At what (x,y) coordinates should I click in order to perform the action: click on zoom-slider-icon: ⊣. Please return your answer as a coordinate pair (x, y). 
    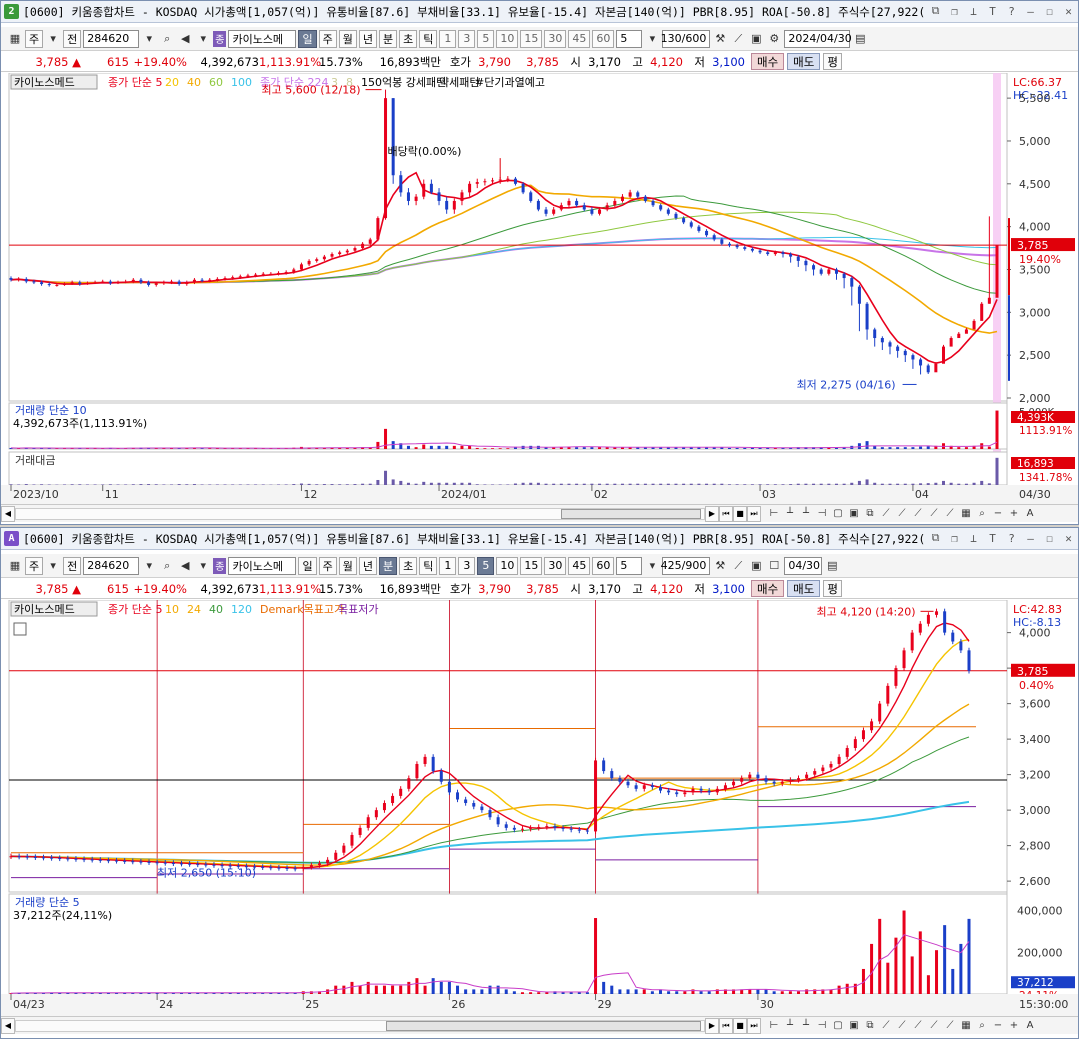
    Looking at the image, I should click on (822, 514).